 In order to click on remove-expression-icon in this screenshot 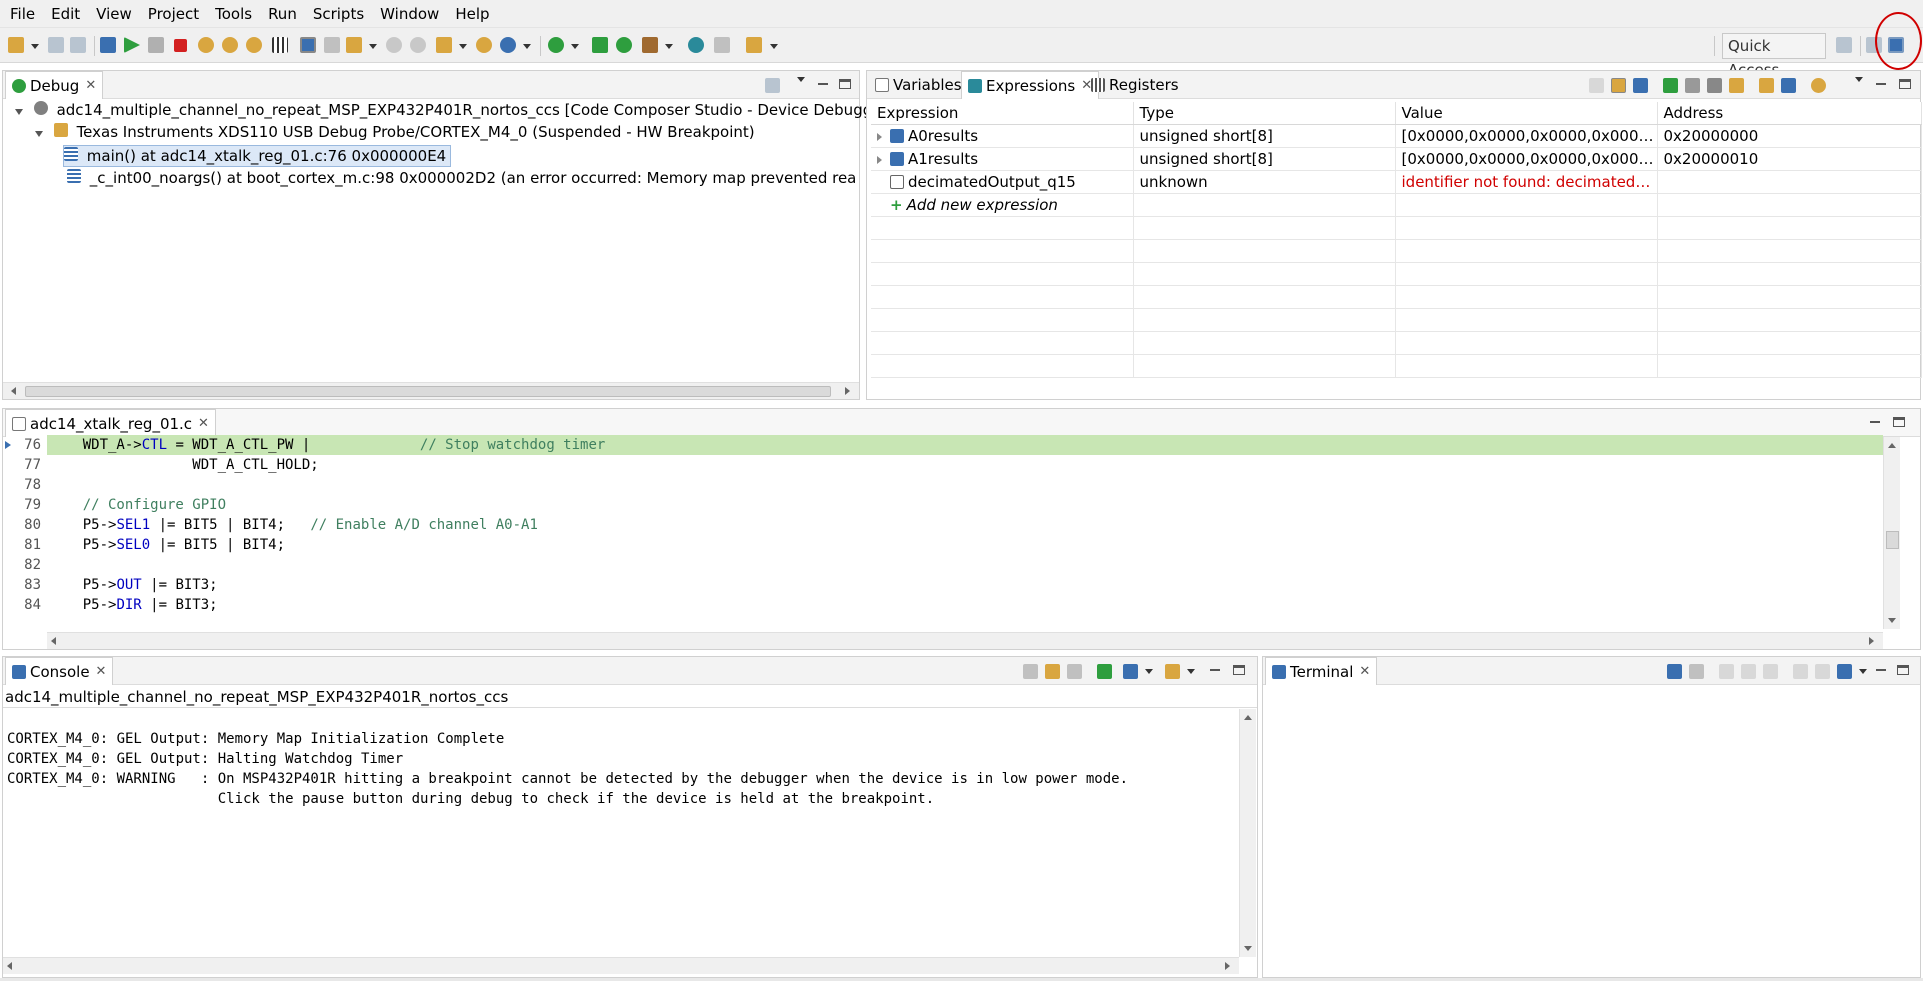, I will do `click(1692, 85)`.